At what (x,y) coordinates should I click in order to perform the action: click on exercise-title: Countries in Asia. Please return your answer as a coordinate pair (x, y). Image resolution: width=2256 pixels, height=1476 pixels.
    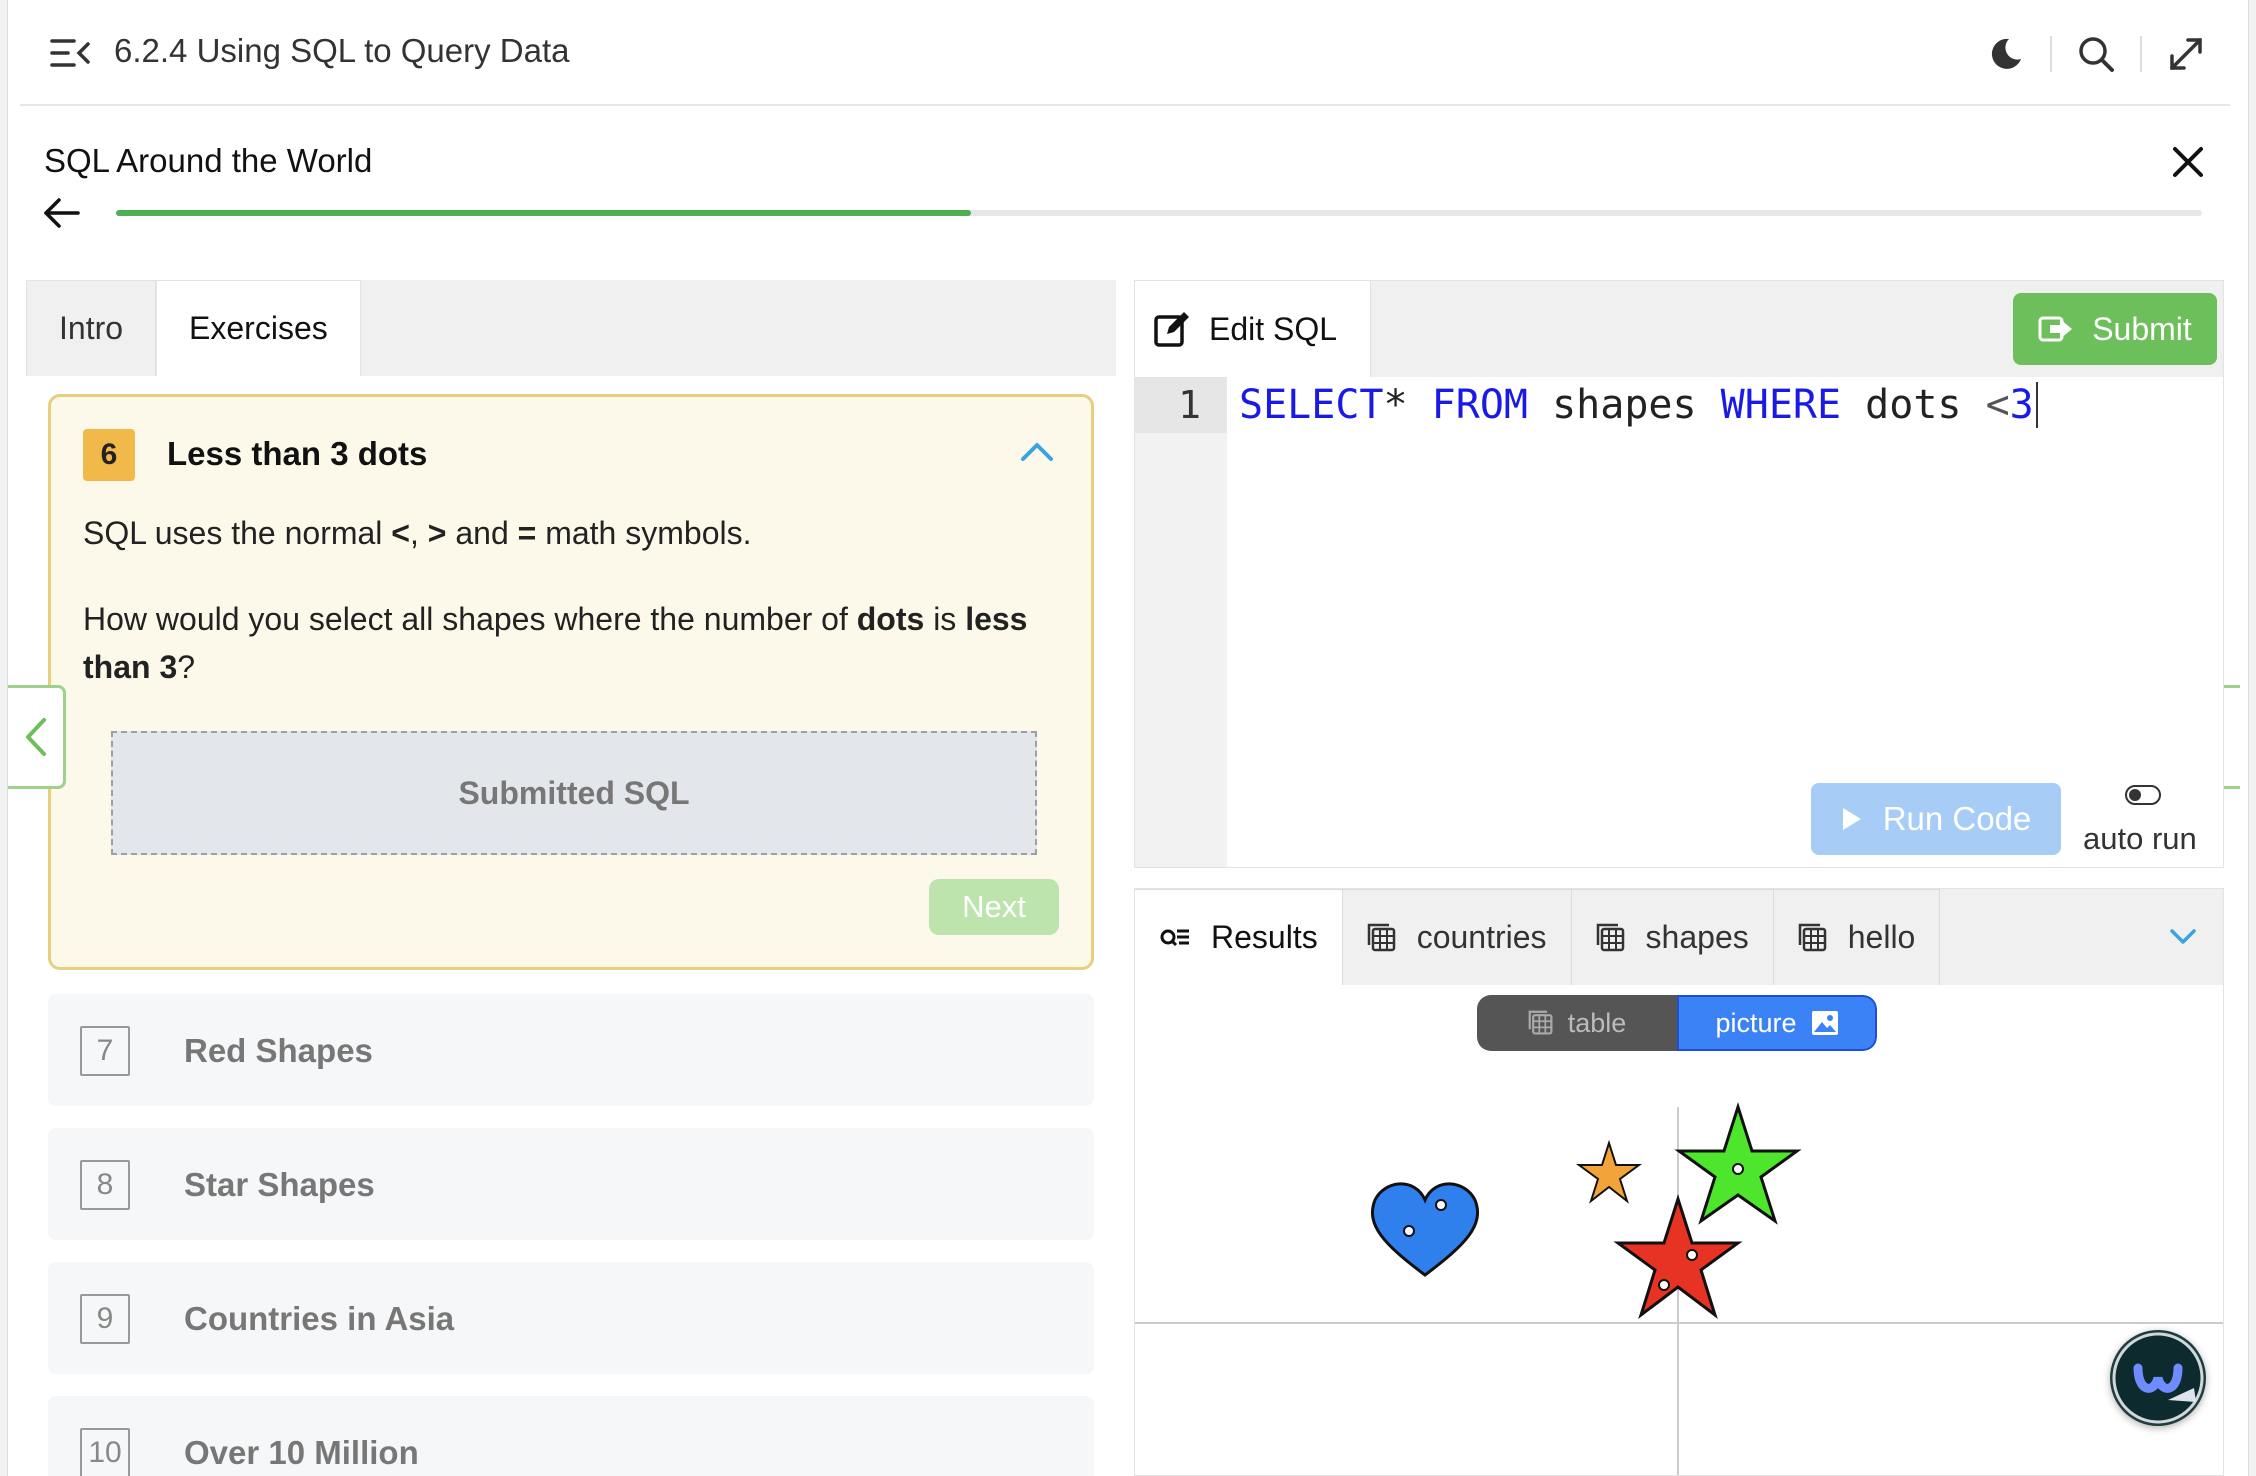
    Looking at the image, I should click on (319, 1318).